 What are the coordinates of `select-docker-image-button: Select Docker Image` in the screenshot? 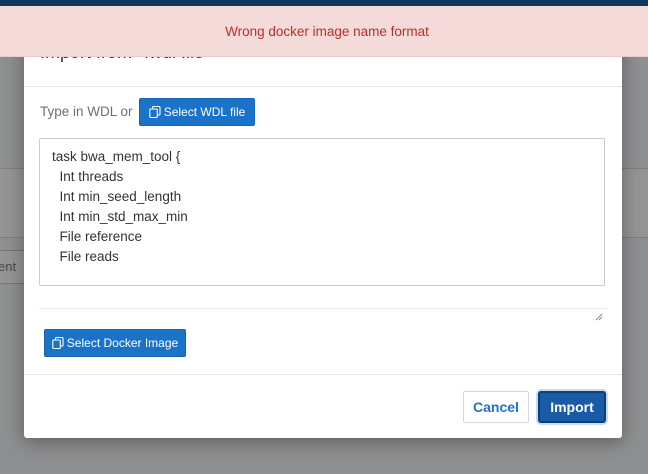 It's located at (115, 343).